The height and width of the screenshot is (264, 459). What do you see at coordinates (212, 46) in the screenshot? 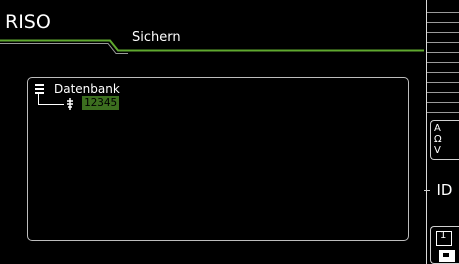
I see `header-underline` at bounding box center [212, 46].